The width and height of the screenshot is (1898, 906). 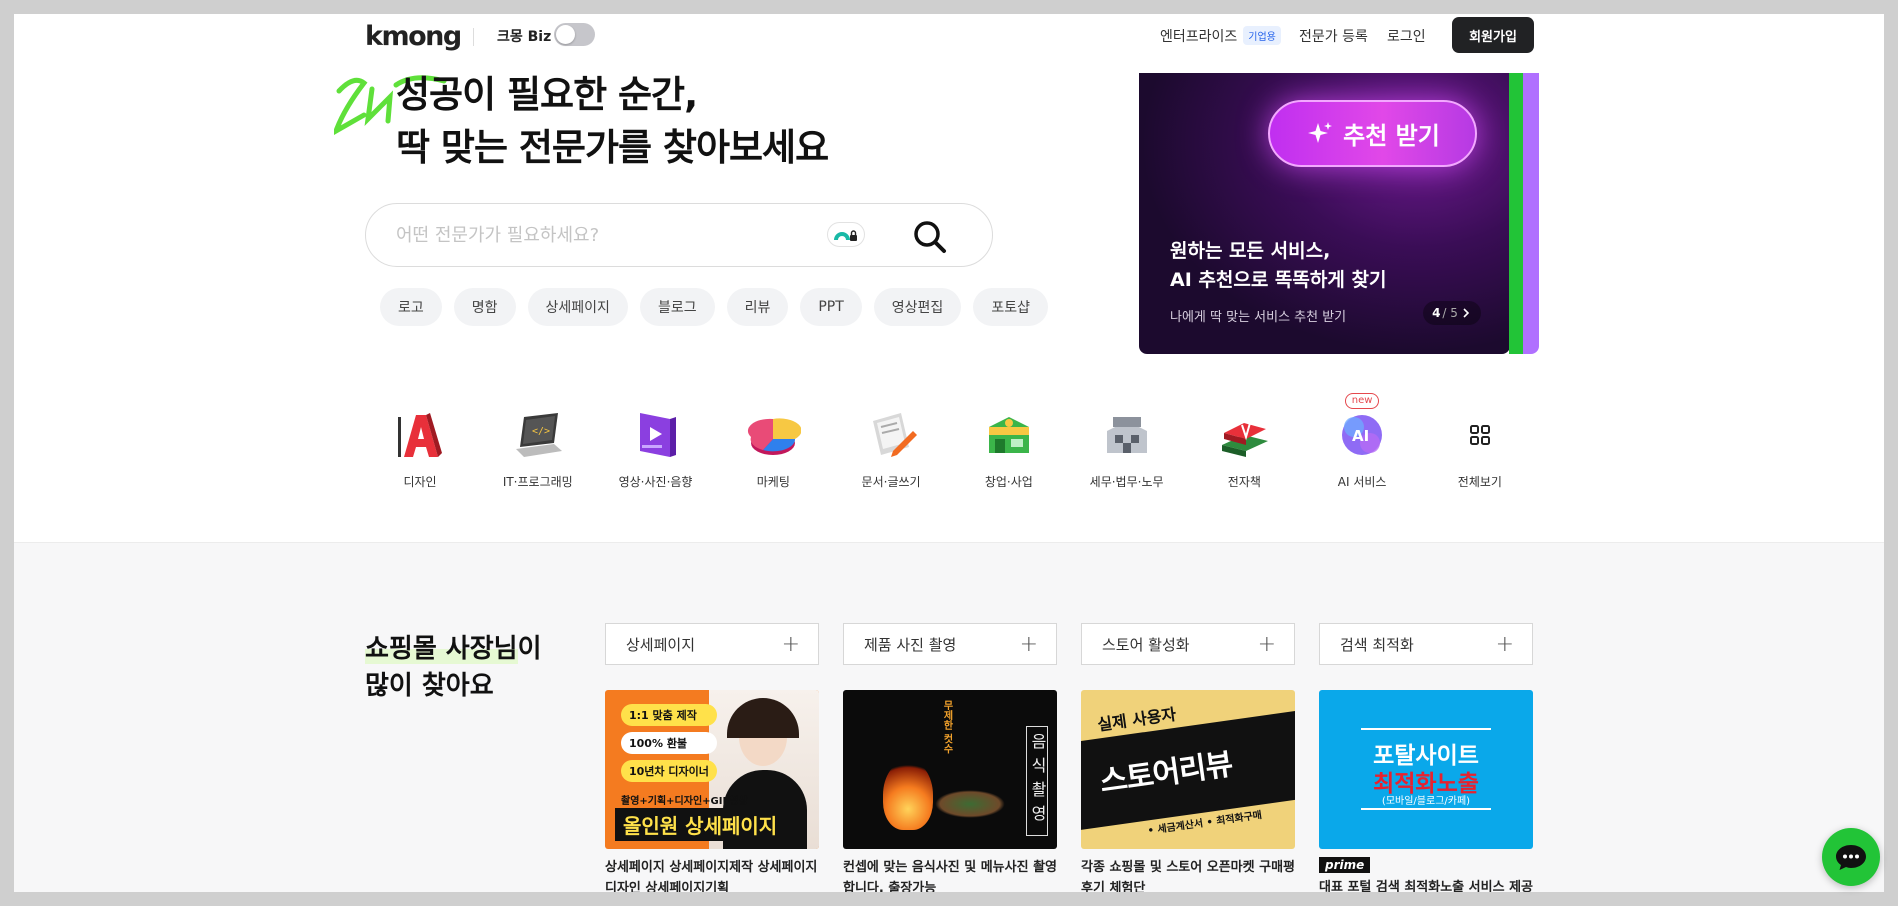 I want to click on category-all: 전체보기, so click(x=1480, y=448).